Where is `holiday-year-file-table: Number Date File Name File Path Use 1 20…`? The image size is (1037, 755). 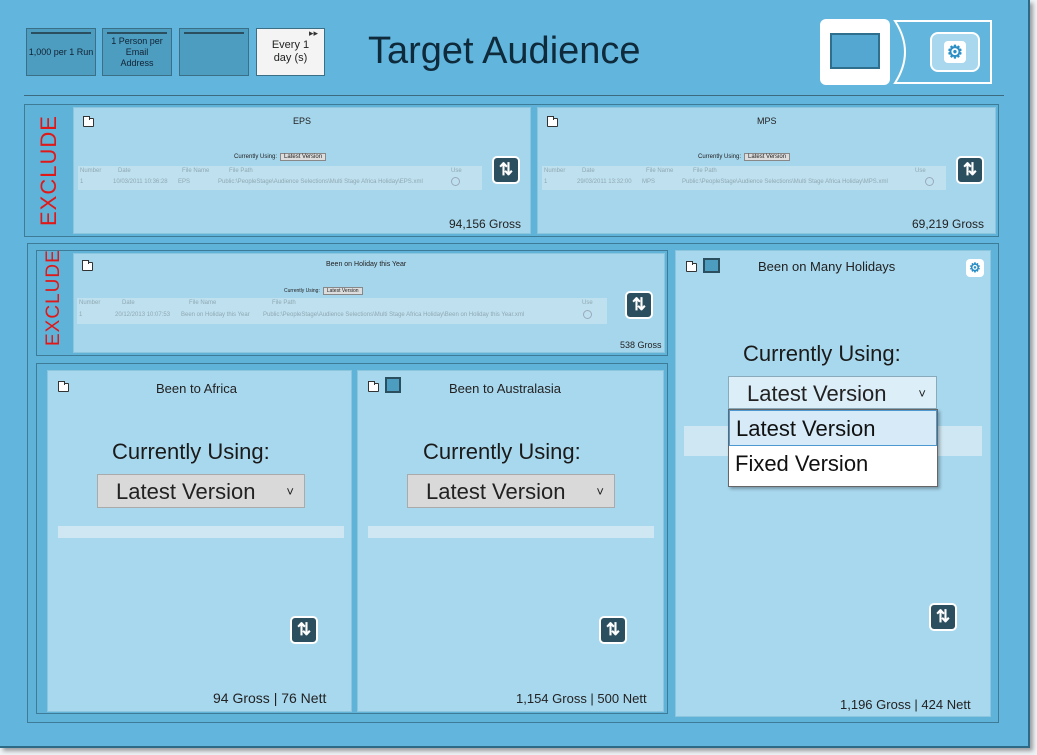 holiday-year-file-table: Number Date File Name File Path Use 1 20… is located at coordinates (342, 311).